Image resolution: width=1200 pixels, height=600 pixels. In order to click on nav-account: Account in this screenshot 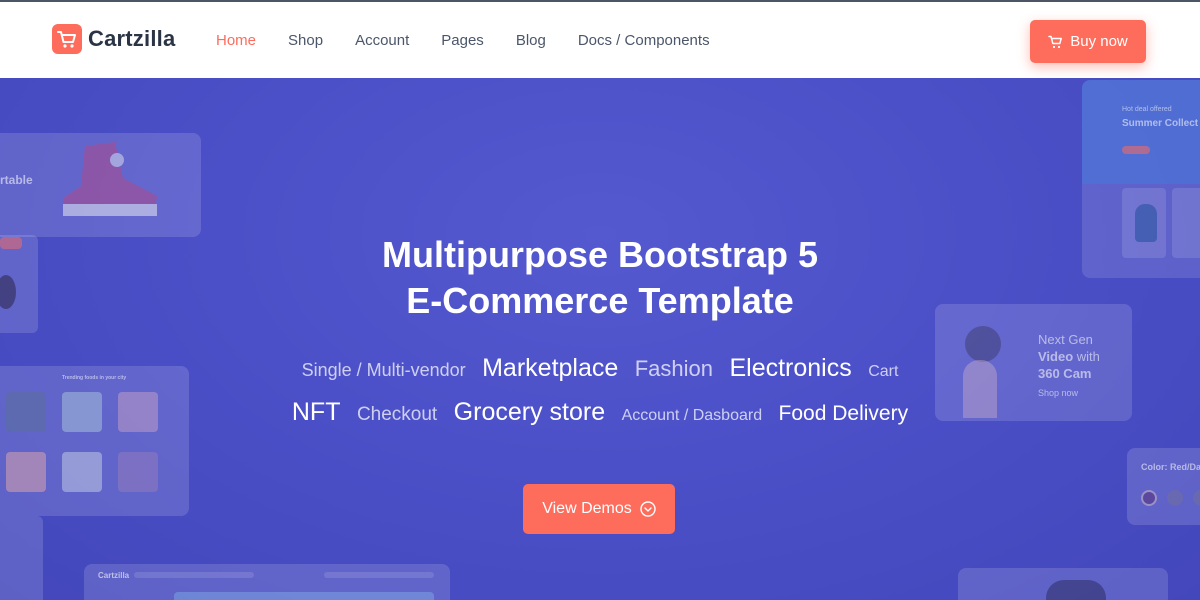, I will do `click(382, 40)`.